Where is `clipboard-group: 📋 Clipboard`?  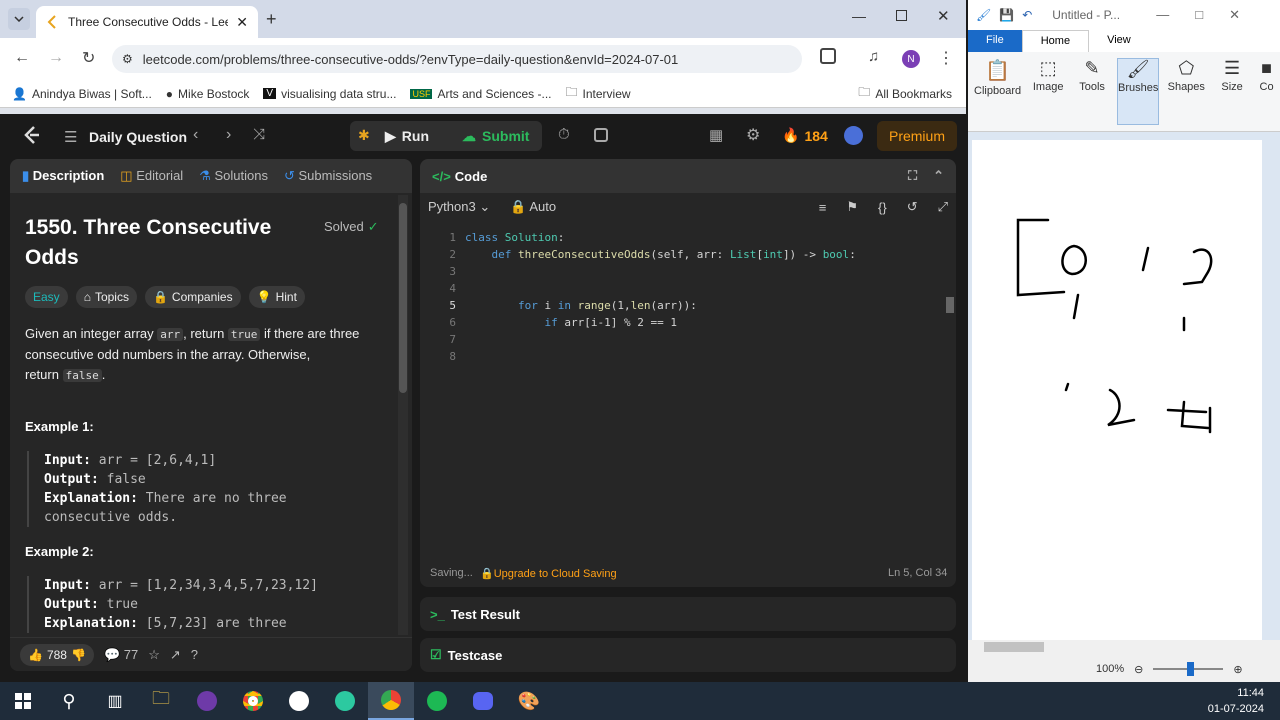 clipboard-group: 📋 Clipboard is located at coordinates (997, 91).